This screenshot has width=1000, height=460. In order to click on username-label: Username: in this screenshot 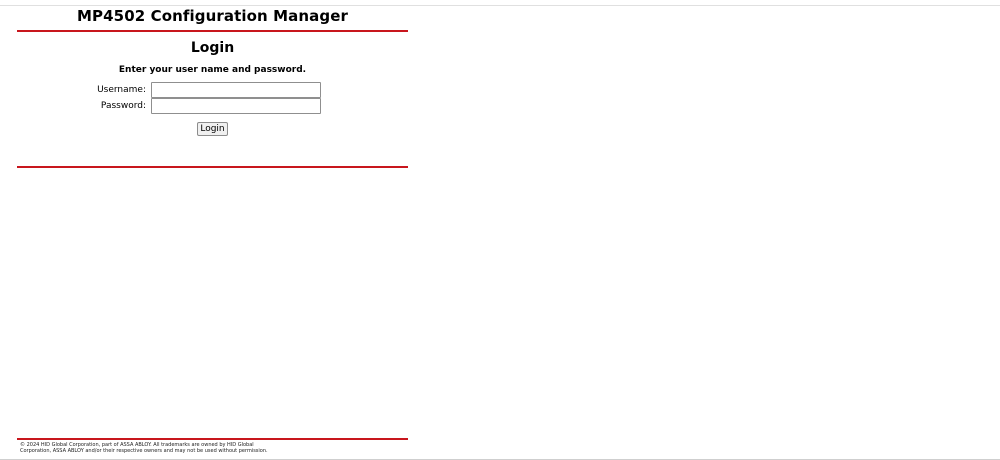, I will do `click(121, 90)`.